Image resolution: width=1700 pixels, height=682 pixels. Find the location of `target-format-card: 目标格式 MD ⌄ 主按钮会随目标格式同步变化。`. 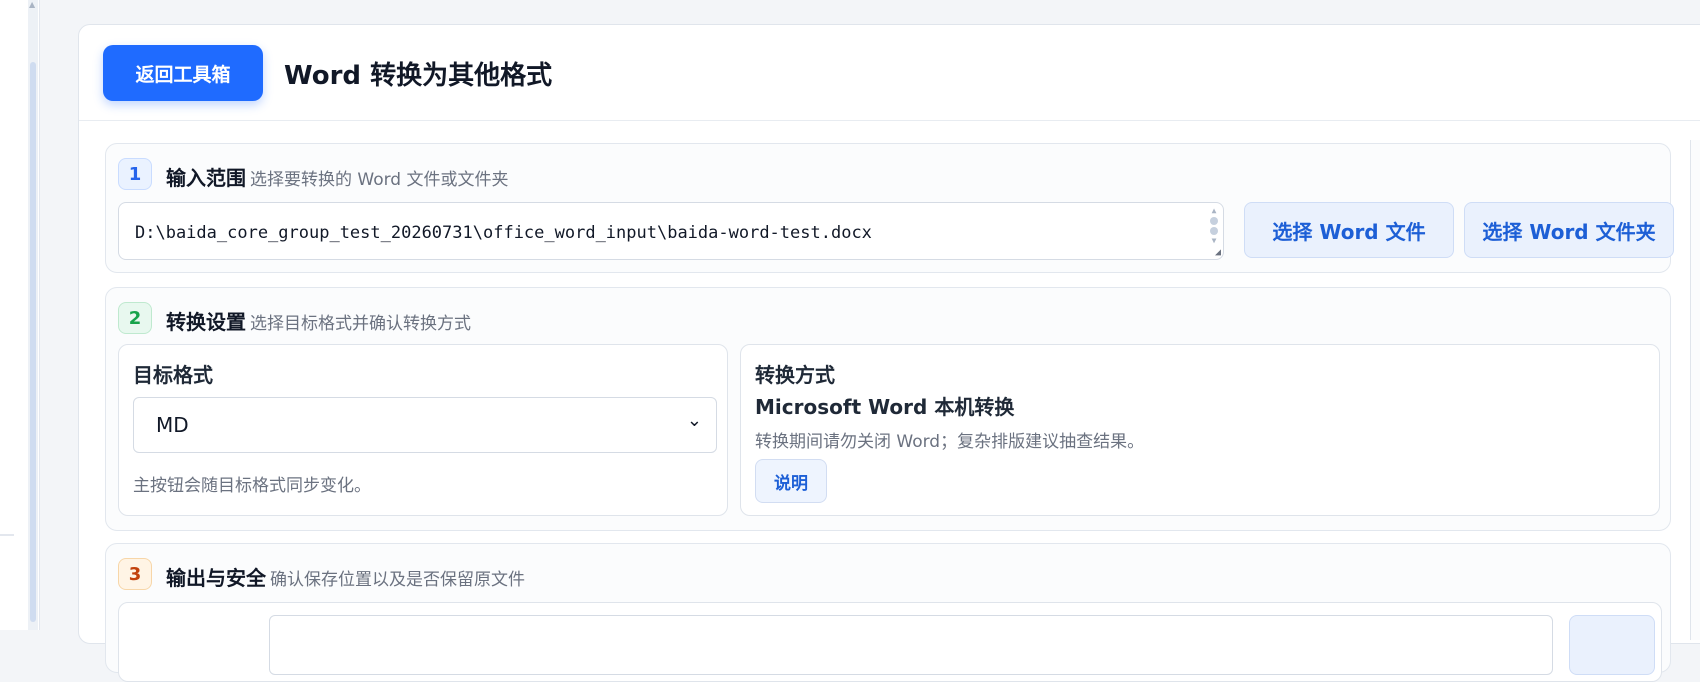

target-format-card: 目标格式 MD ⌄ 主按钮会随目标格式同步变化。 is located at coordinates (423, 430).